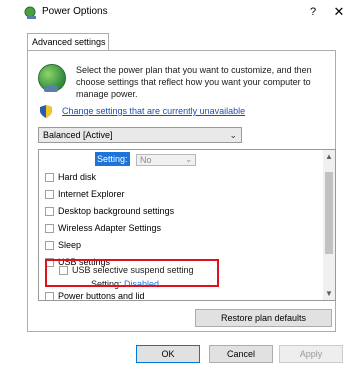 This screenshot has height=370, width=360. What do you see at coordinates (110, 228) in the screenshot?
I see `tree-item-label: Wireless Adapter Settings` at bounding box center [110, 228].